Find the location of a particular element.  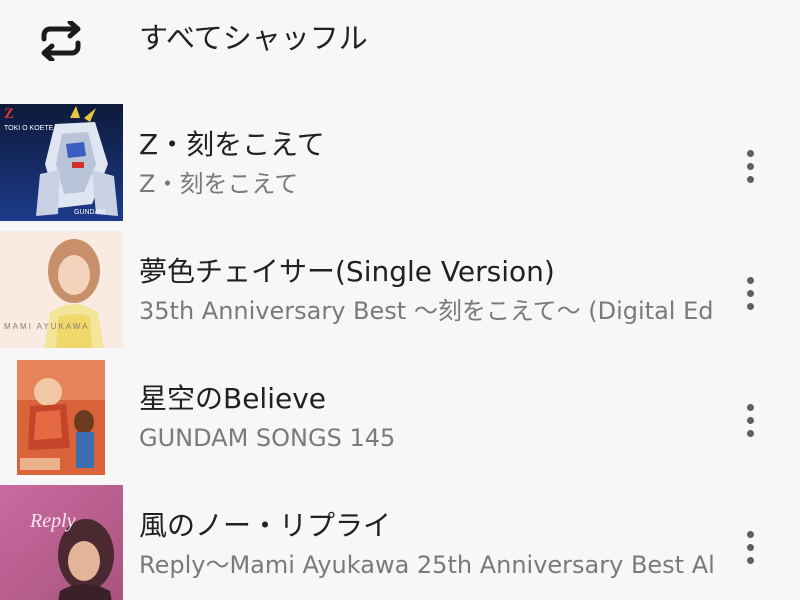

shuffle-repeat-icon is located at coordinates (61, 41).